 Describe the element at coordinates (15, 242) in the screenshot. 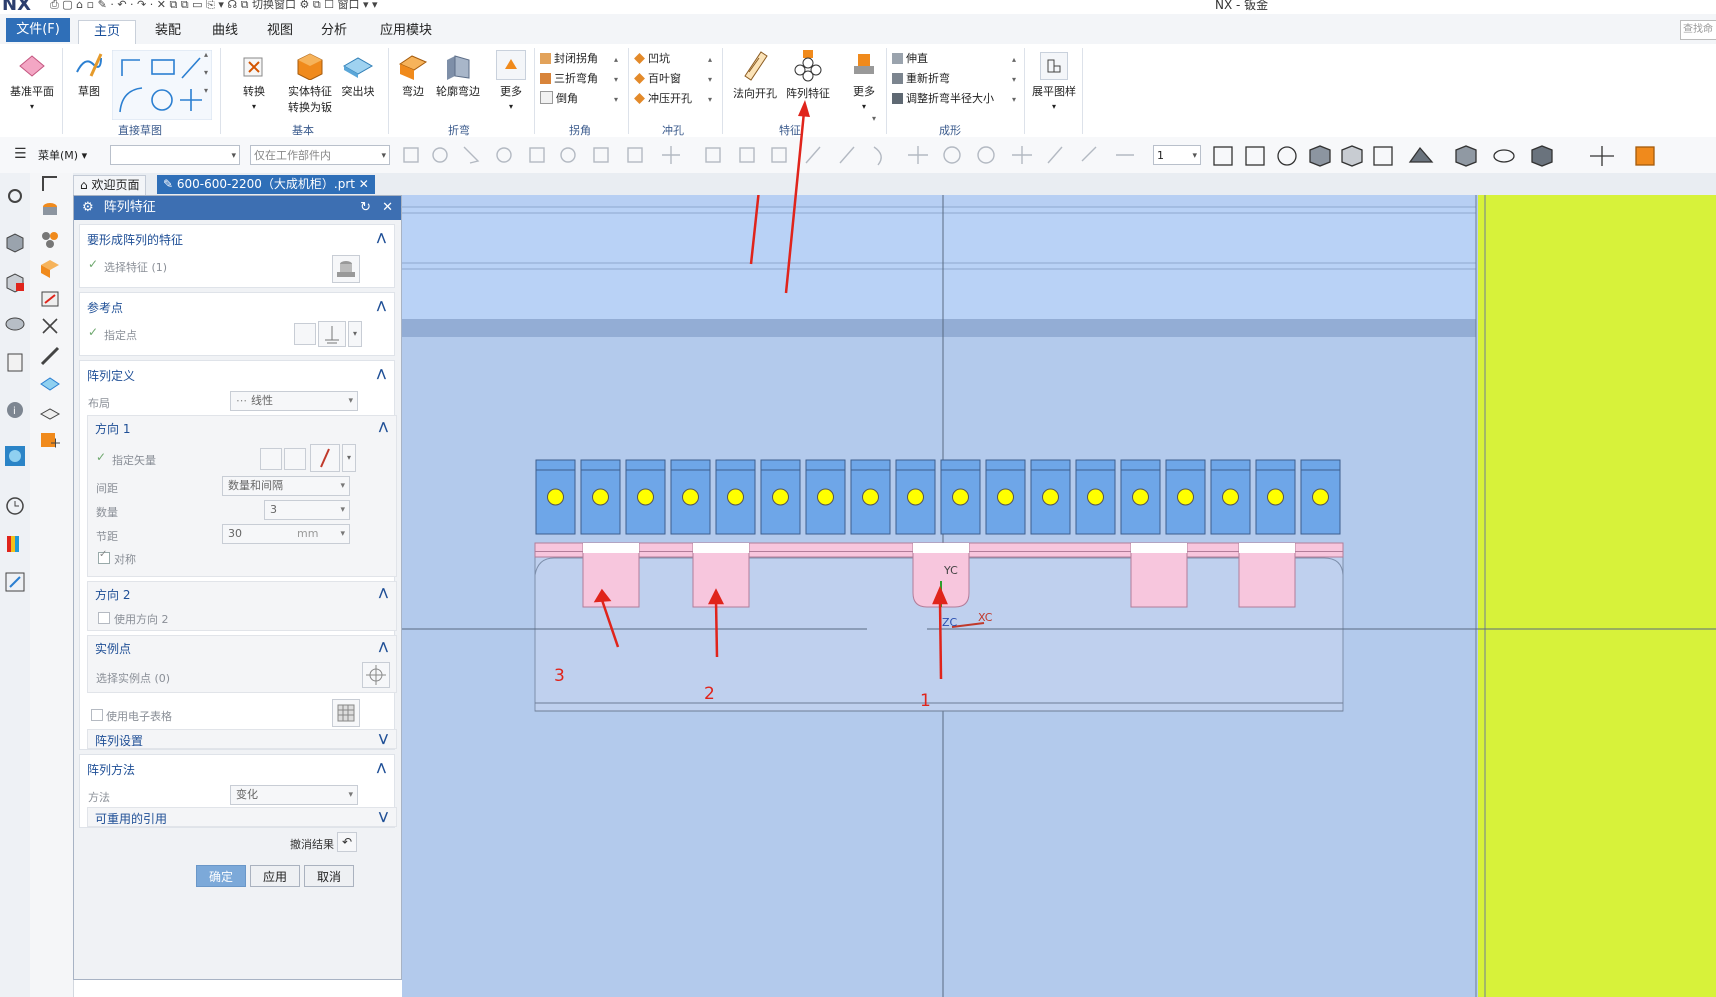

I see `part-navigator-icon` at that location.